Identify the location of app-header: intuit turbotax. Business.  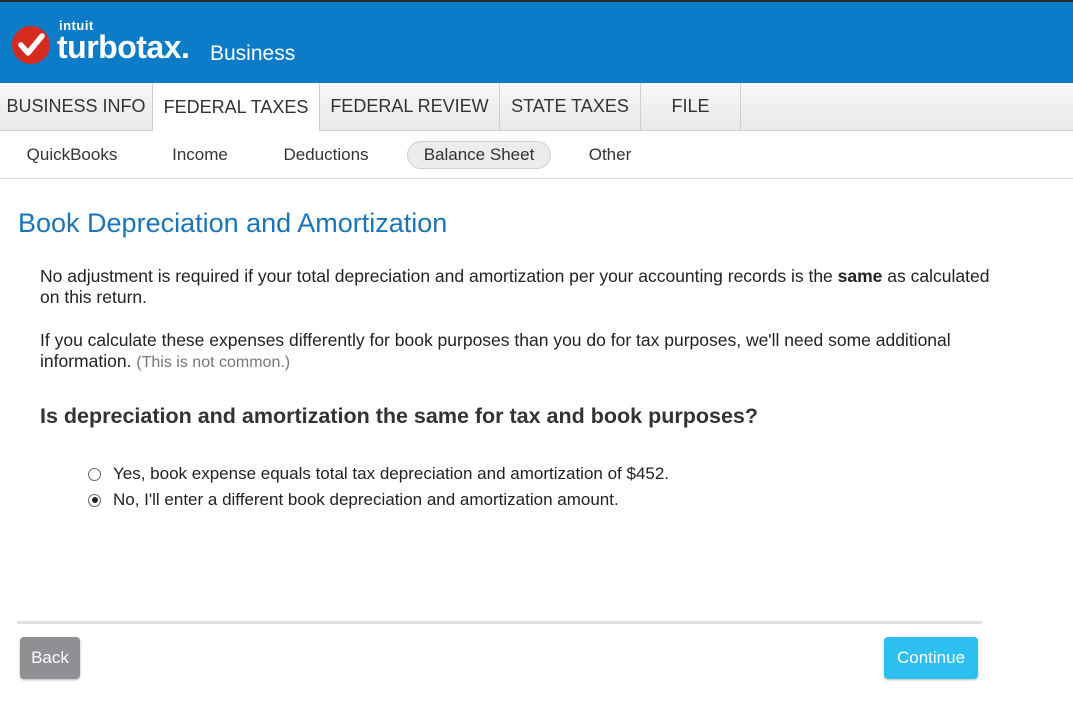
(536, 41).